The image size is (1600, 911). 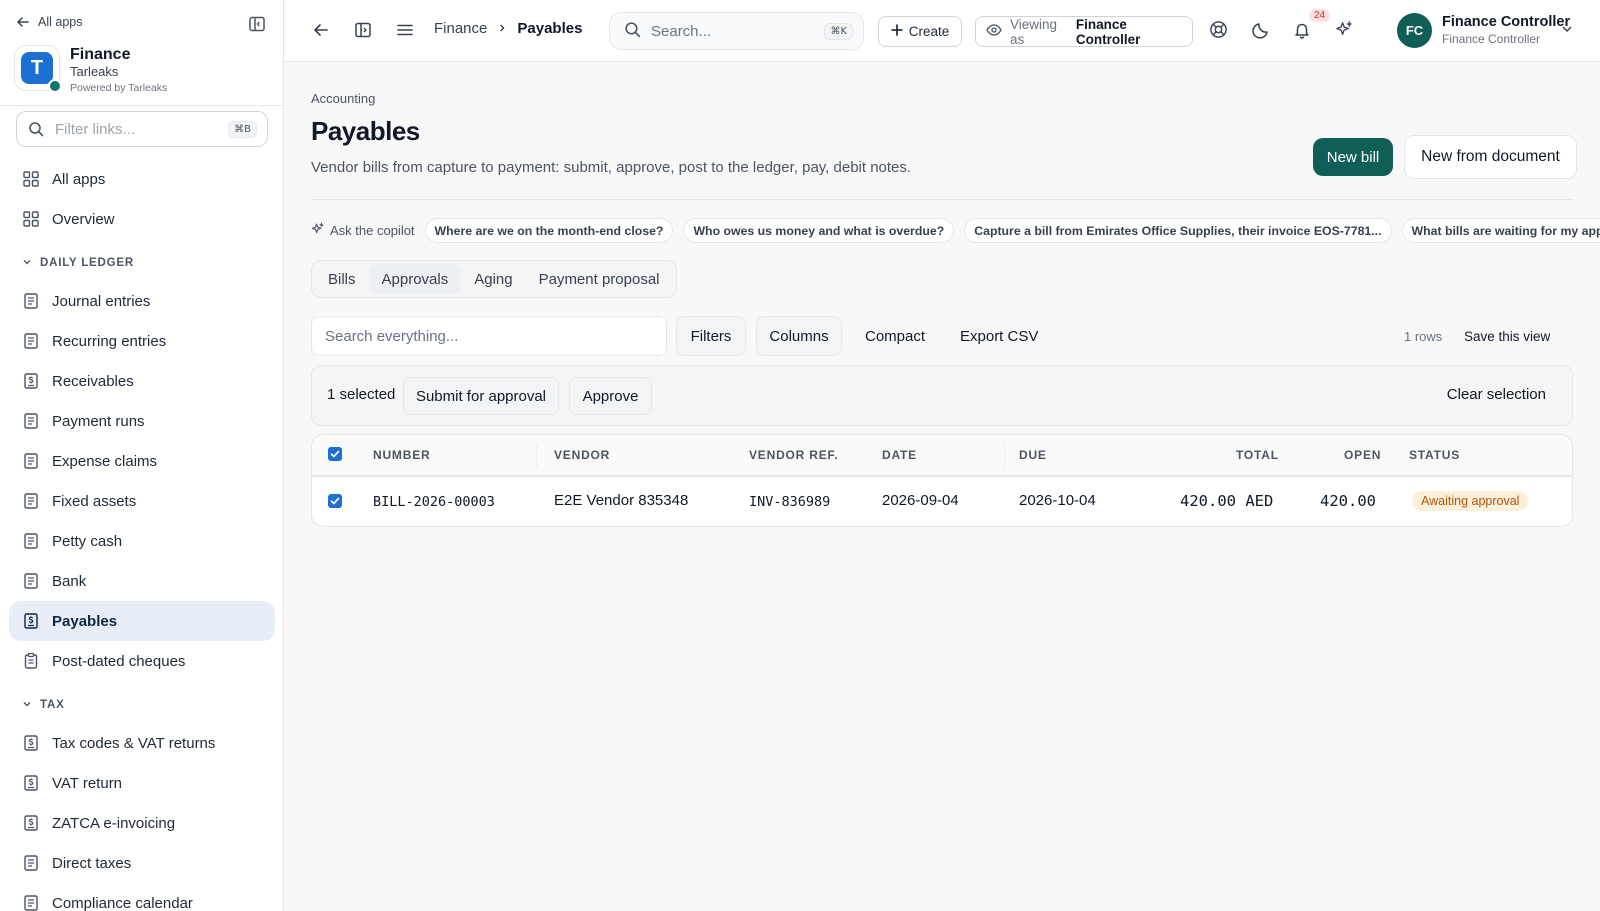 What do you see at coordinates (142, 341) in the screenshot?
I see `sidebar-item-recurring-entries: Recurring entries` at bounding box center [142, 341].